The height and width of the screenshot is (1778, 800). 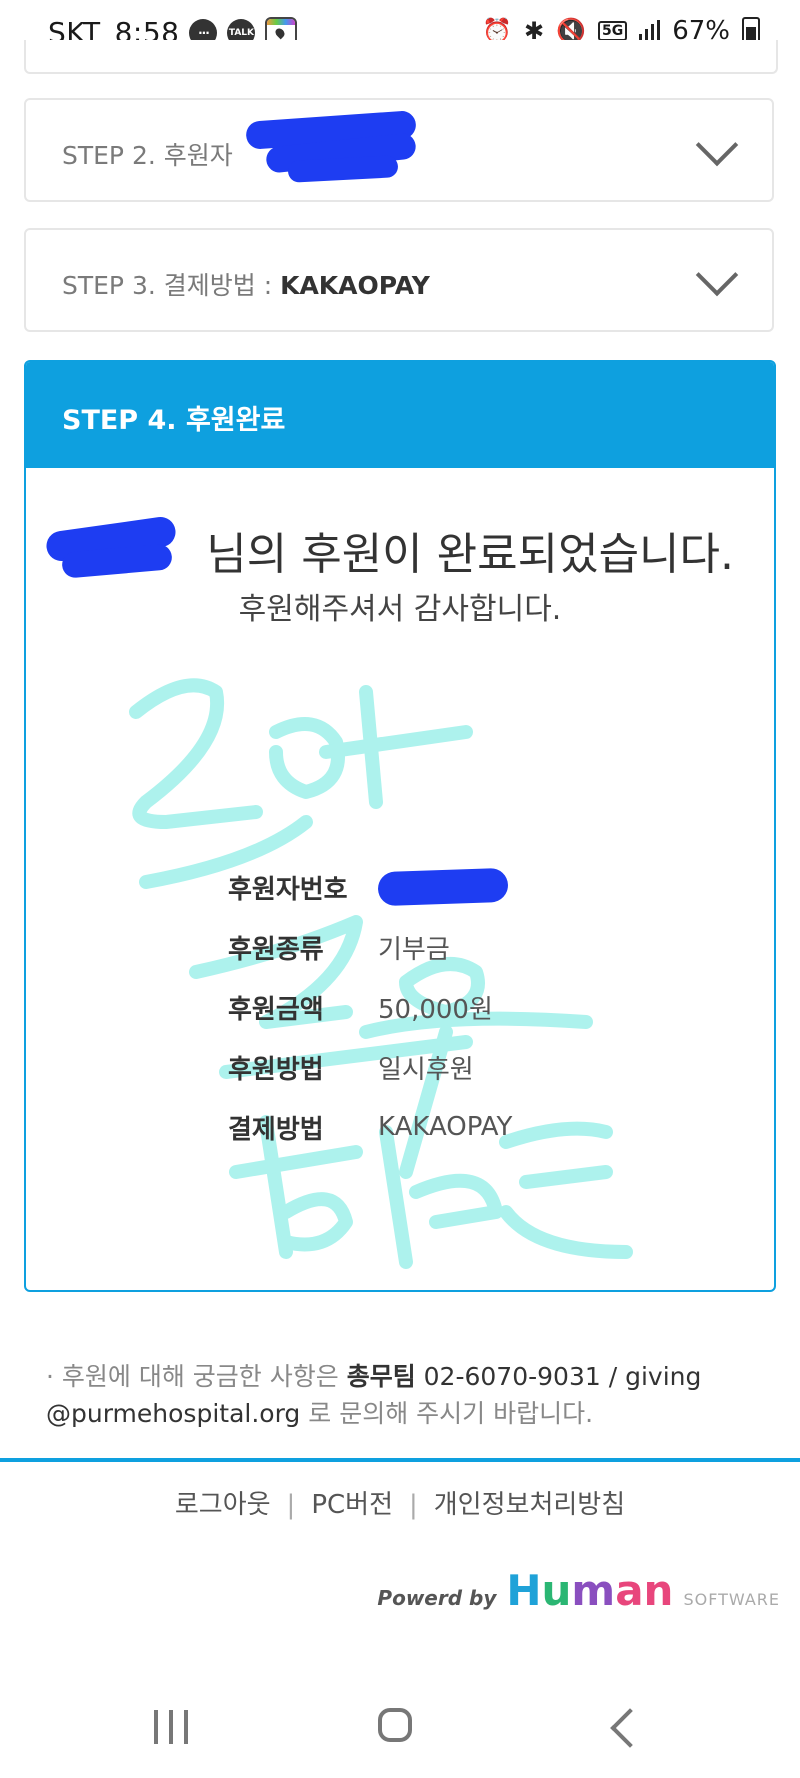 I want to click on detail-label: 결제방법, so click(x=276, y=1129).